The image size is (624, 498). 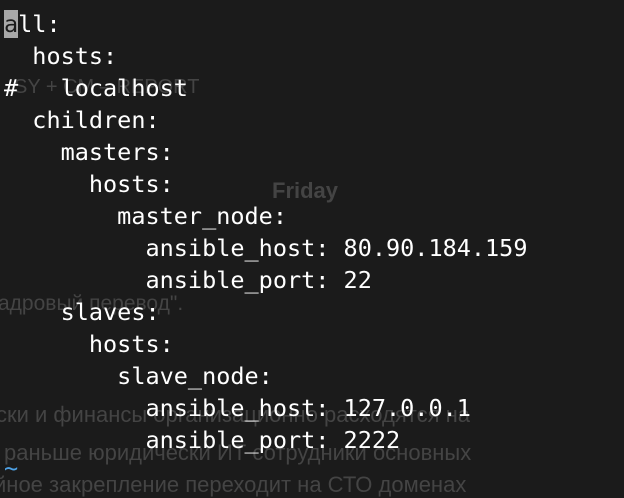 I want to click on line-1-text: ll:, so click(x=39, y=24).